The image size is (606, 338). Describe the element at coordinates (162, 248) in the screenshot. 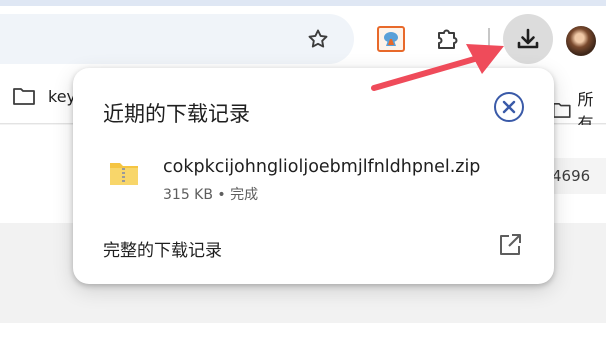

I see `all-downloads-link: 完整的下载记录` at that location.